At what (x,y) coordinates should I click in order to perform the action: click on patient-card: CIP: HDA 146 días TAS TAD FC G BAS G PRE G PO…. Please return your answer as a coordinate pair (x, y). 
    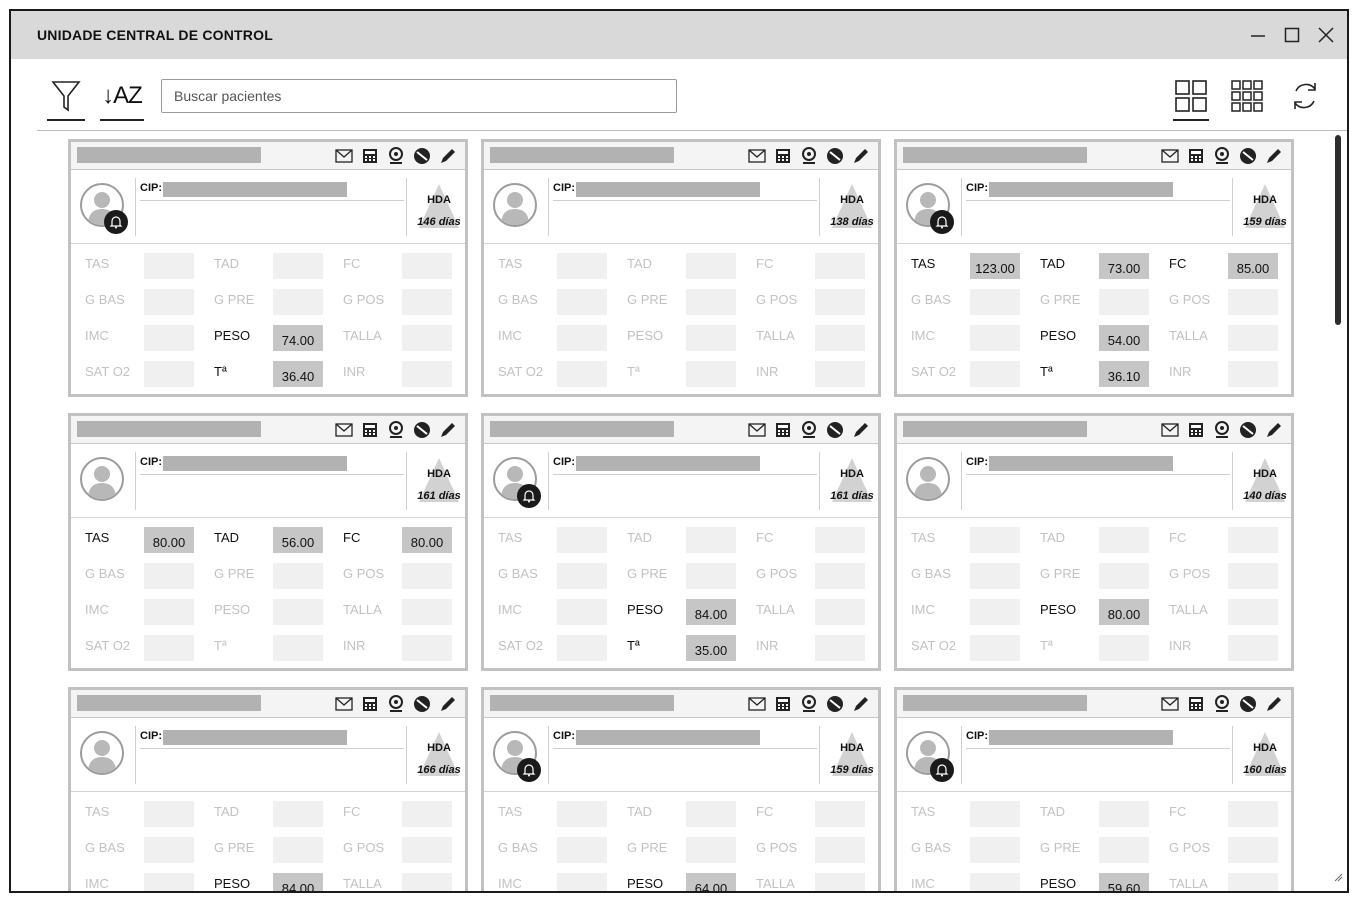
    Looking at the image, I should click on (268, 268).